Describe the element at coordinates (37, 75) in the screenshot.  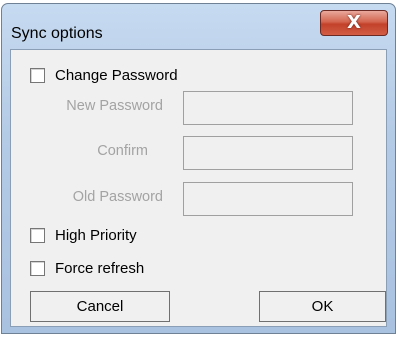
I see `change-password-checkbox-box` at that location.